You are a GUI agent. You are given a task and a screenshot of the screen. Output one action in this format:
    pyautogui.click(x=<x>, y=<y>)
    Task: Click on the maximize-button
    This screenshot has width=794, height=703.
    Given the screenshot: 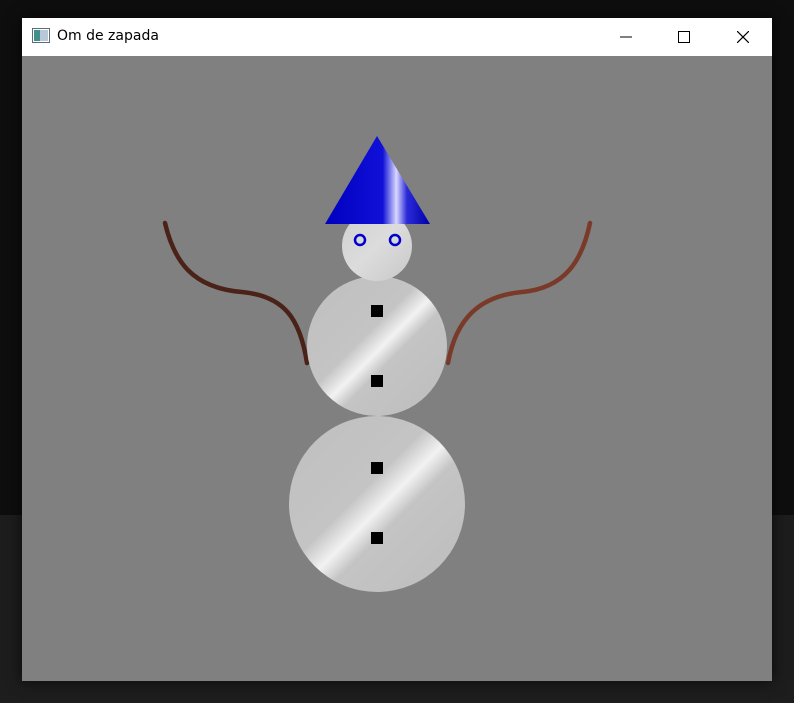 What is the action you would take?
    pyautogui.click(x=684, y=37)
    